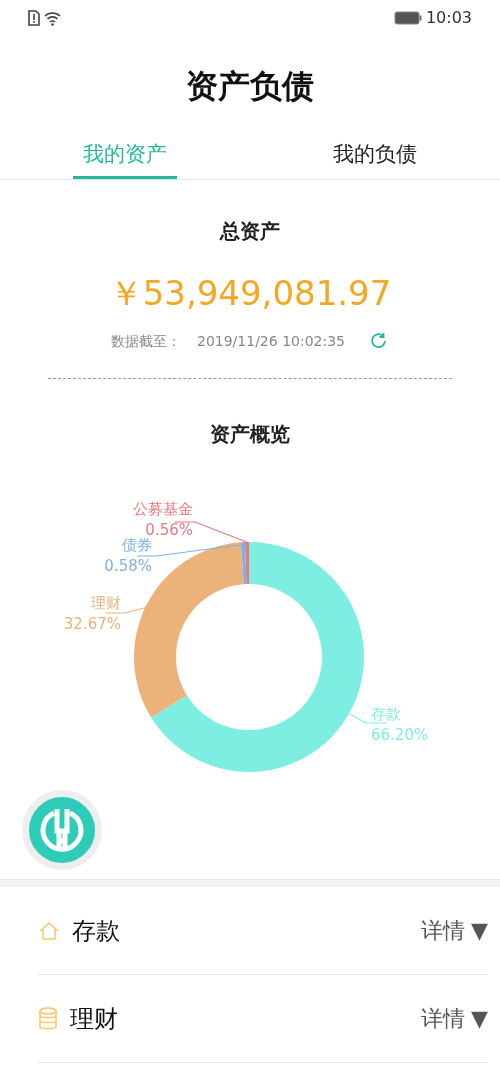 This screenshot has height=1082, width=500. What do you see at coordinates (92, 624) in the screenshot?
I see `slice-percent: 32.67%` at bounding box center [92, 624].